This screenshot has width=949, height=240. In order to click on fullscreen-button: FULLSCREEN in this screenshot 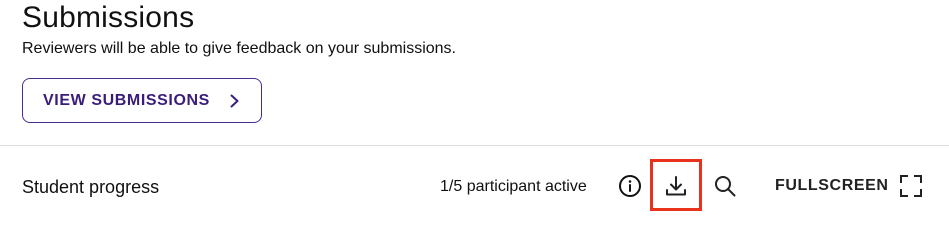, I will do `click(850, 186)`.